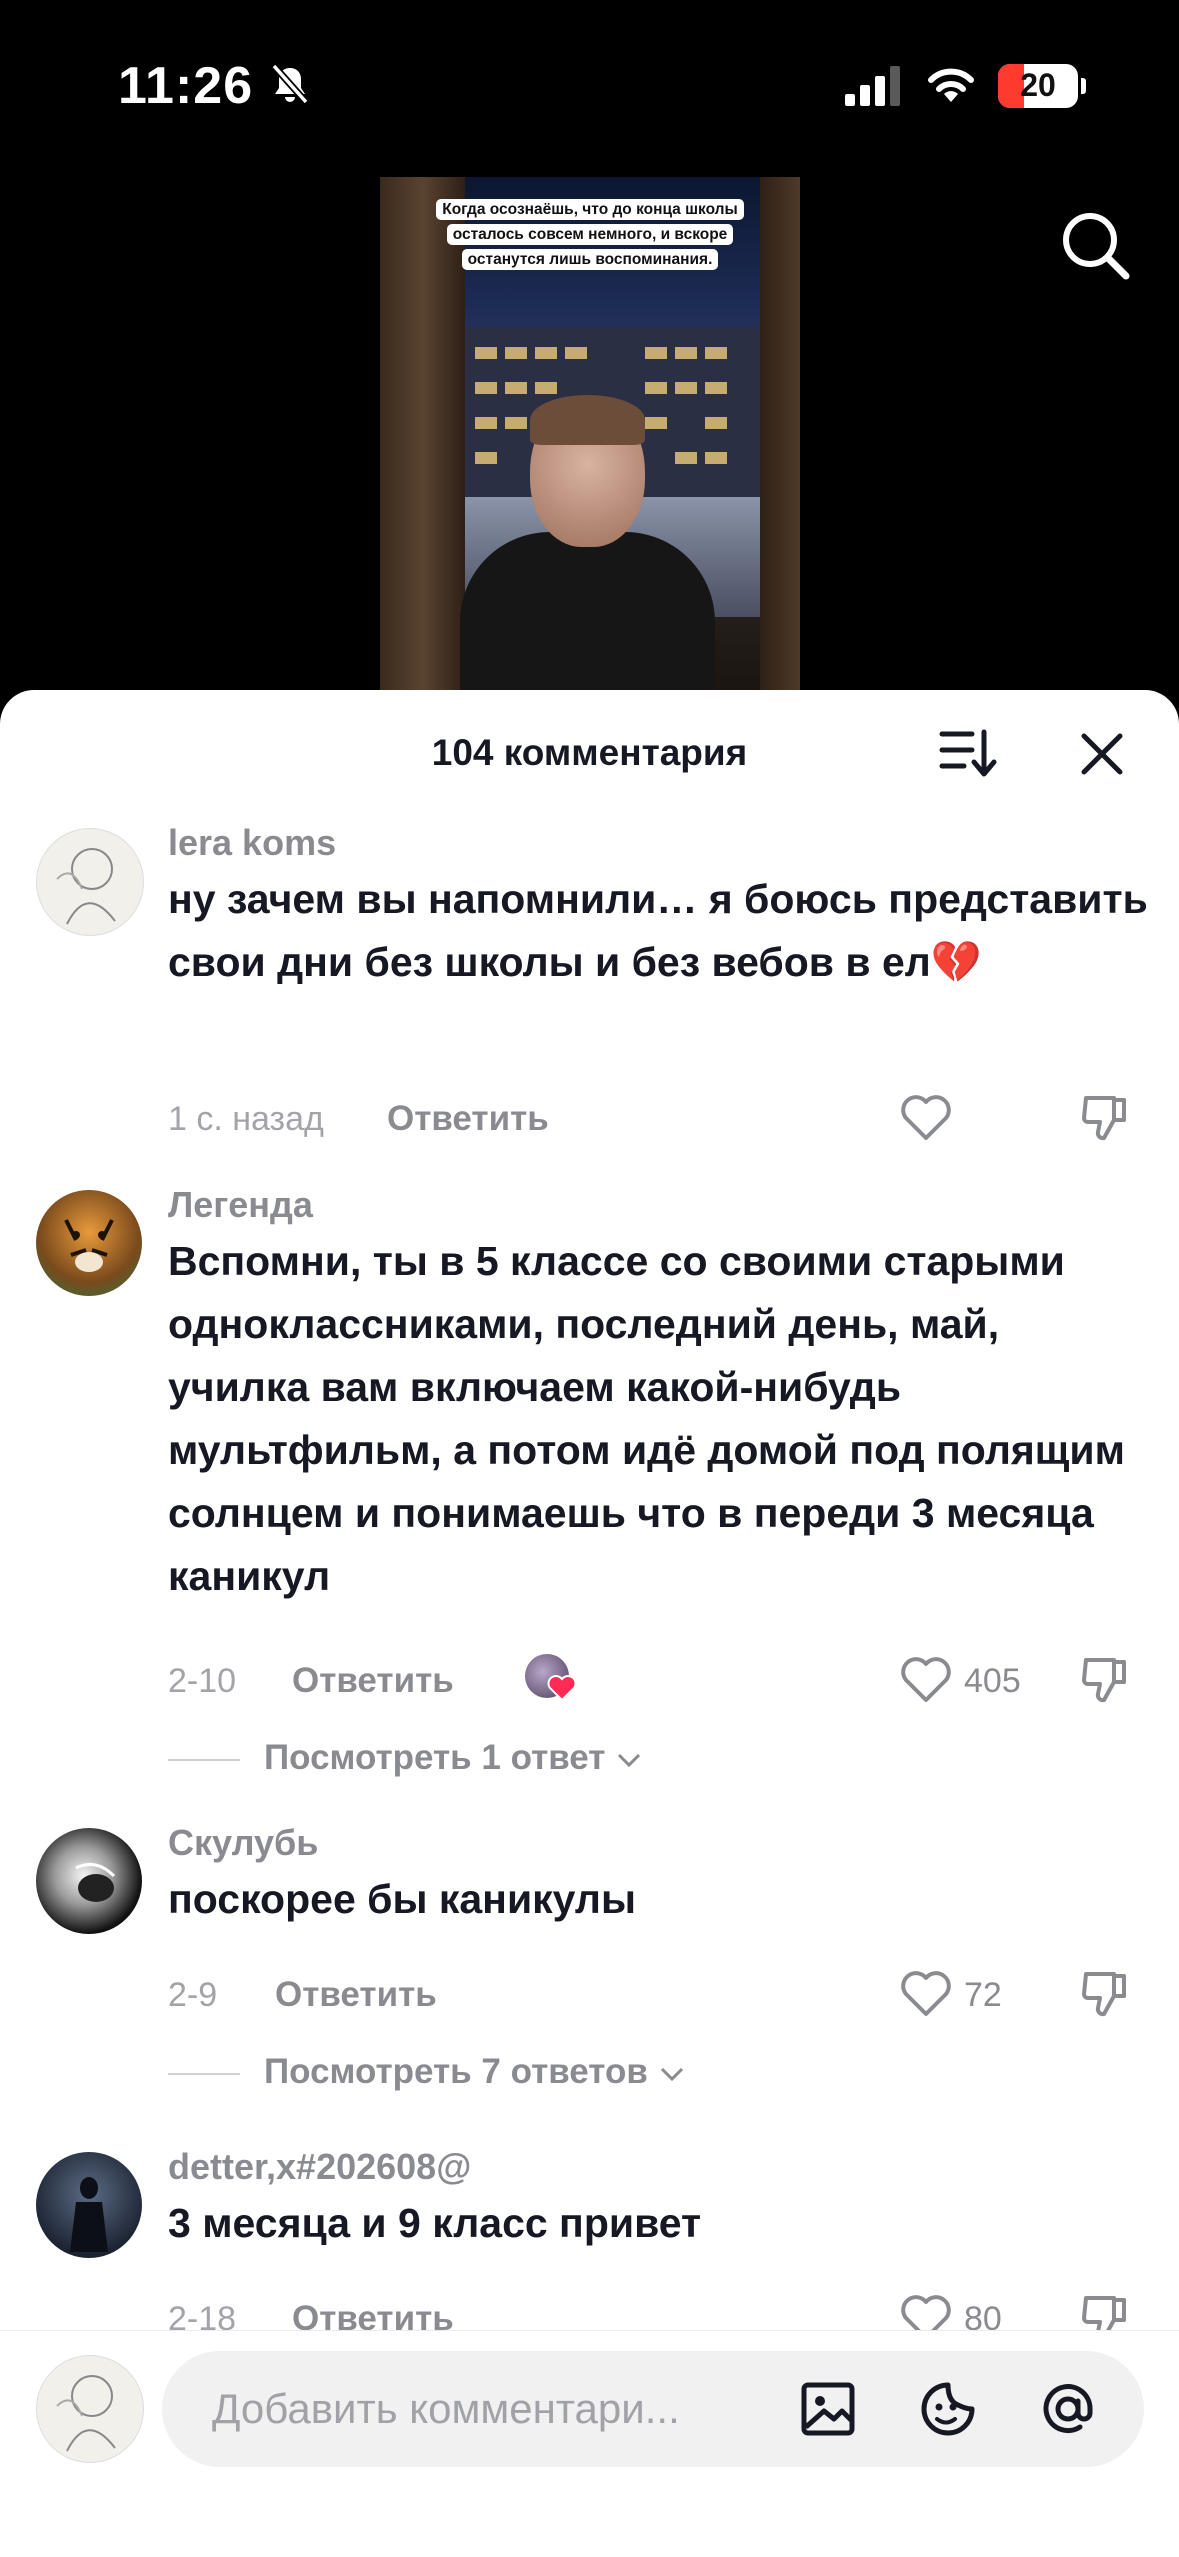 The height and width of the screenshot is (2557, 1179). Describe the element at coordinates (186, 86) in the screenshot. I see `status-time: 11:26` at that location.